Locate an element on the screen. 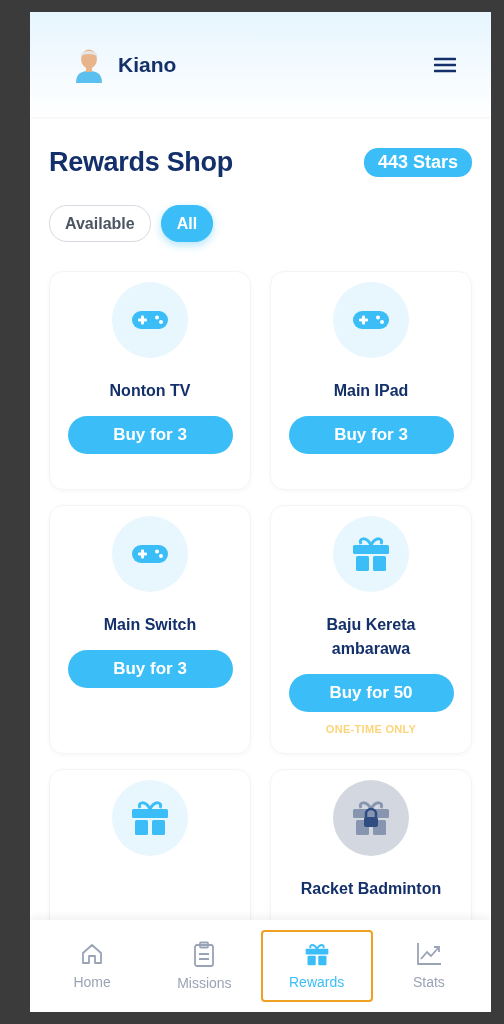 The image size is (504, 1024). buy-button: Buy for 50 is located at coordinates (371, 693).